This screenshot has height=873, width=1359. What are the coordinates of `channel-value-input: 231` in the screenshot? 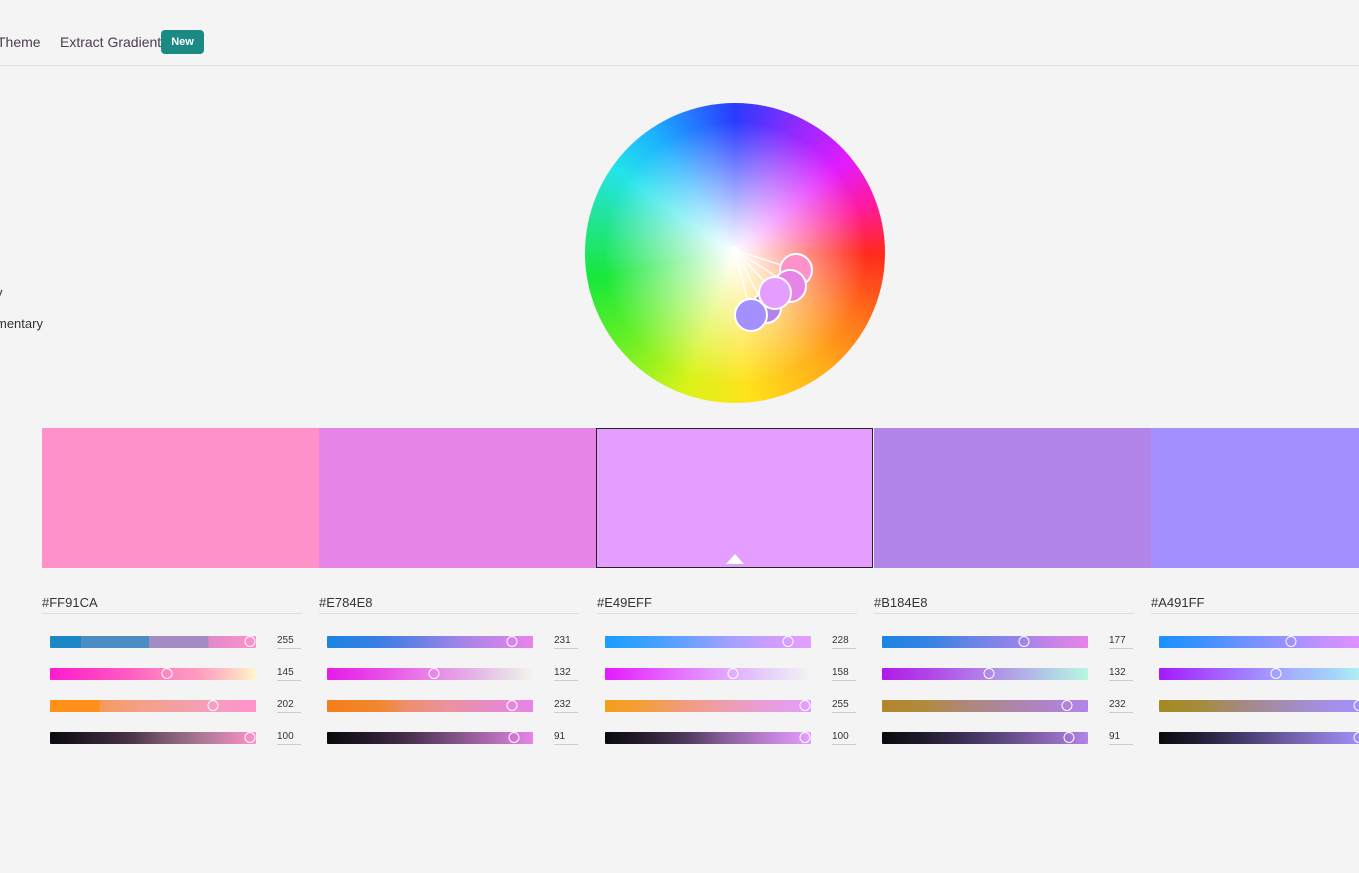 It's located at (566, 642).